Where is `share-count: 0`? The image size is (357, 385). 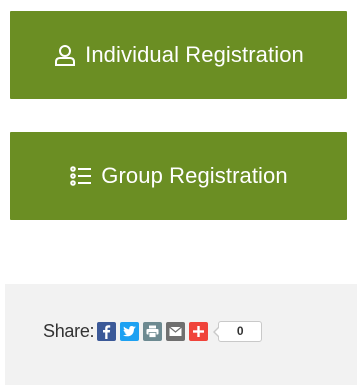 share-count: 0 is located at coordinates (240, 331).